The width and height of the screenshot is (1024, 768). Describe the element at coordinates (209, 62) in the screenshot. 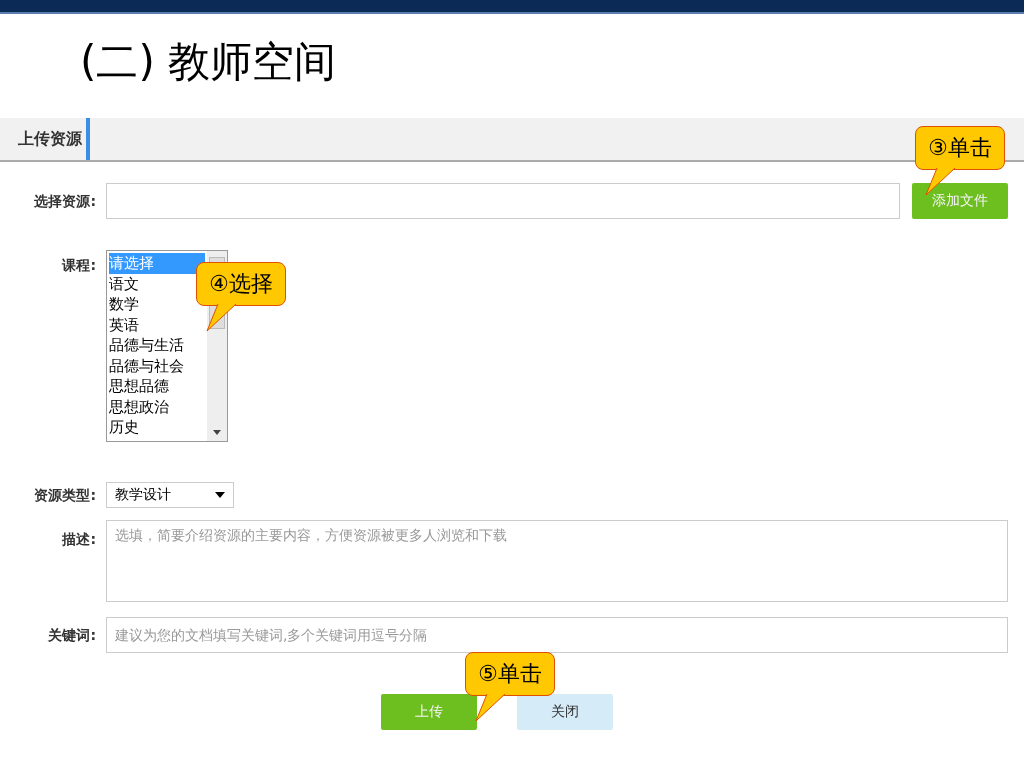

I see `slide-title: (二) 教师空间` at that location.